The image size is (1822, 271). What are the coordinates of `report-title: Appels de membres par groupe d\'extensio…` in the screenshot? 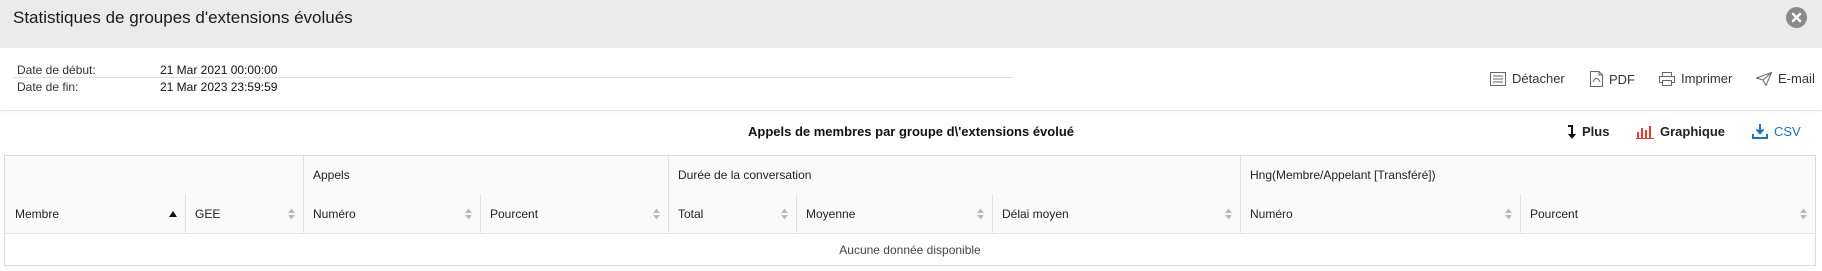 It's located at (910, 131).